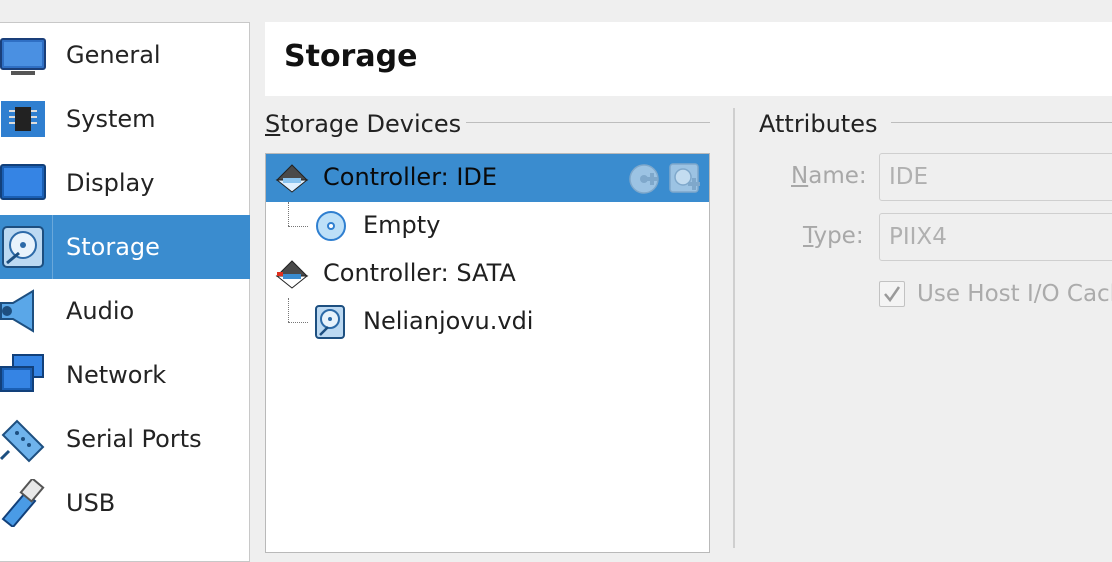 This screenshot has height=562, width=1112. What do you see at coordinates (734, 328) in the screenshot?
I see `panel-divider` at bounding box center [734, 328].